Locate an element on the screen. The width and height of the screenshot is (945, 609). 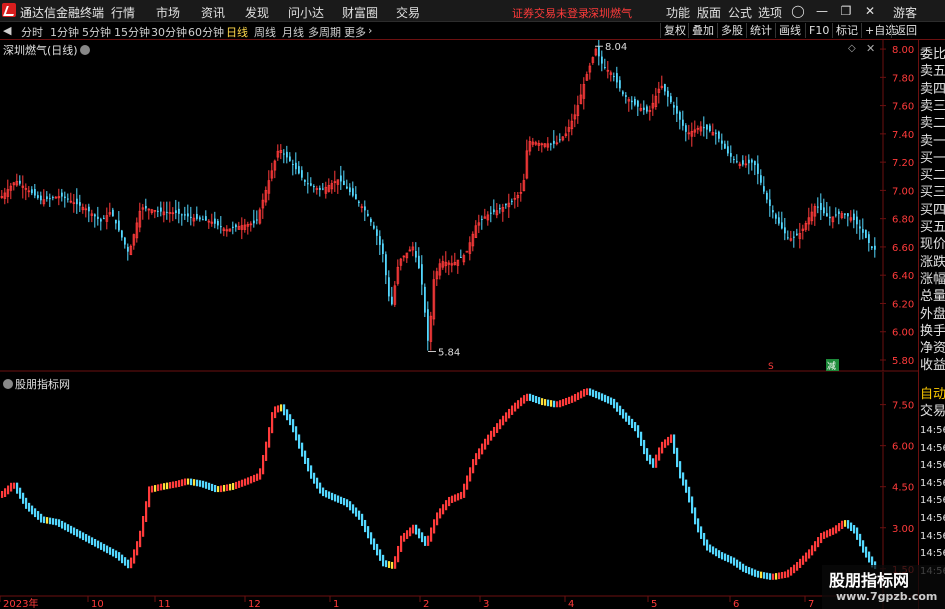
tool-options: 选项 is located at coordinates (770, 12).